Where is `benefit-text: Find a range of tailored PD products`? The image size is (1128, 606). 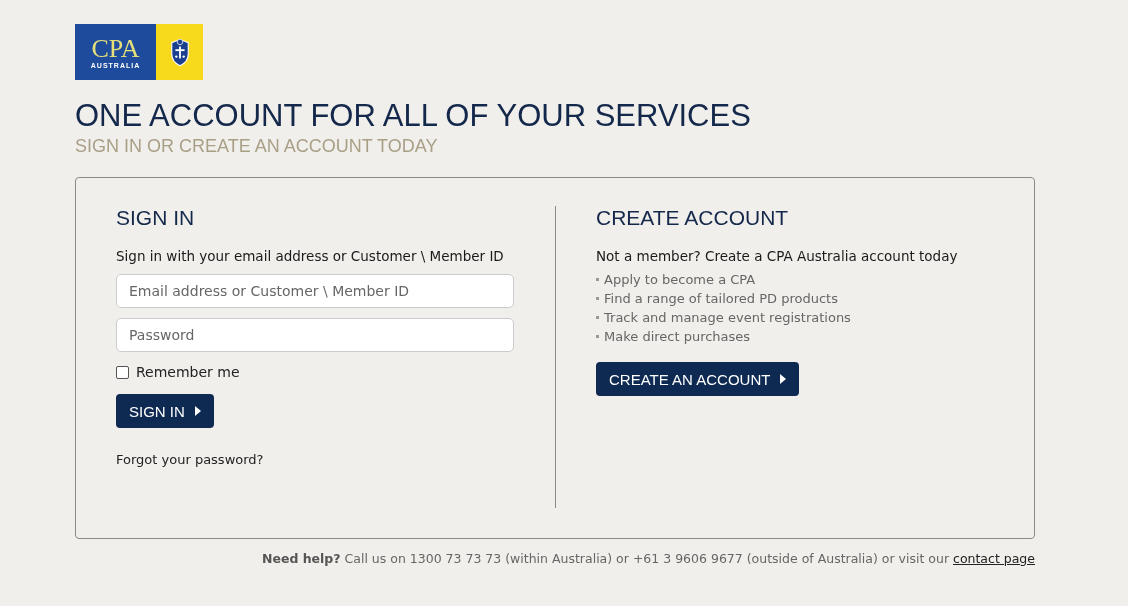 benefit-text: Find a range of tailored PD products is located at coordinates (721, 298).